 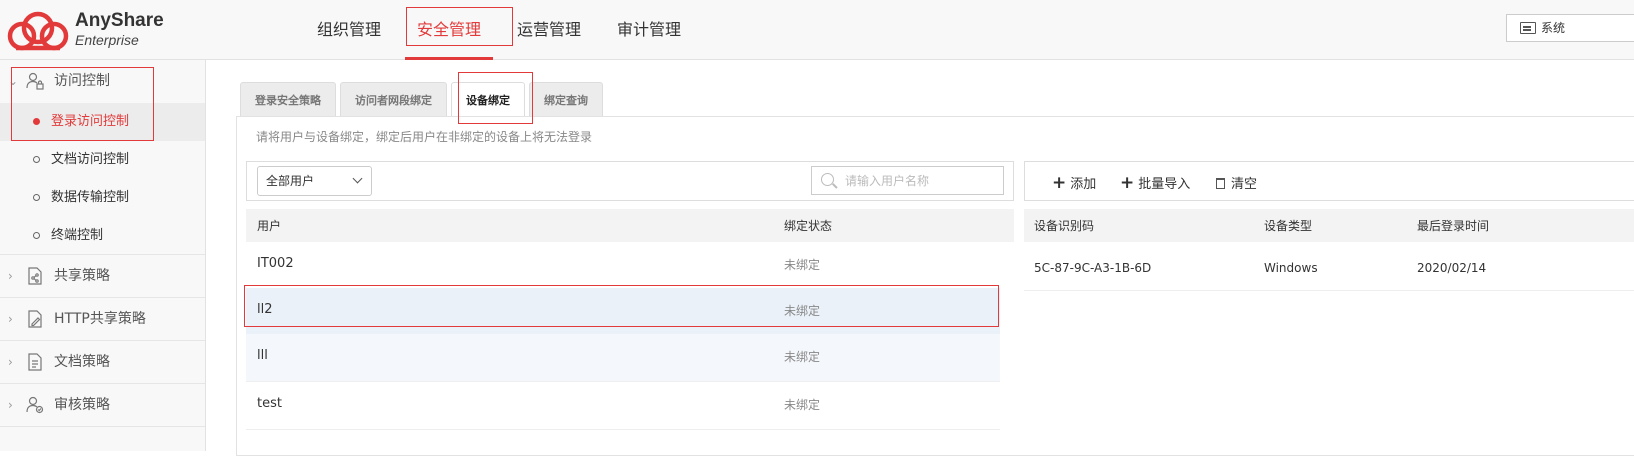 I want to click on column-header-device-code: 设备识别码, so click(x=1064, y=226).